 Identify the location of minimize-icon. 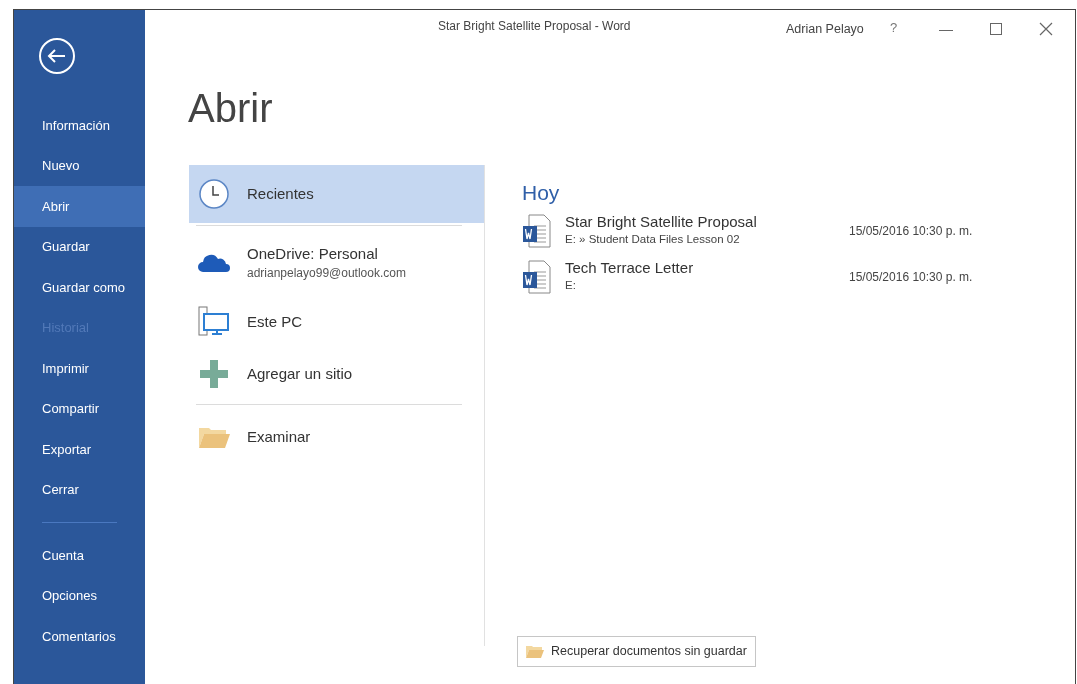
(946, 31).